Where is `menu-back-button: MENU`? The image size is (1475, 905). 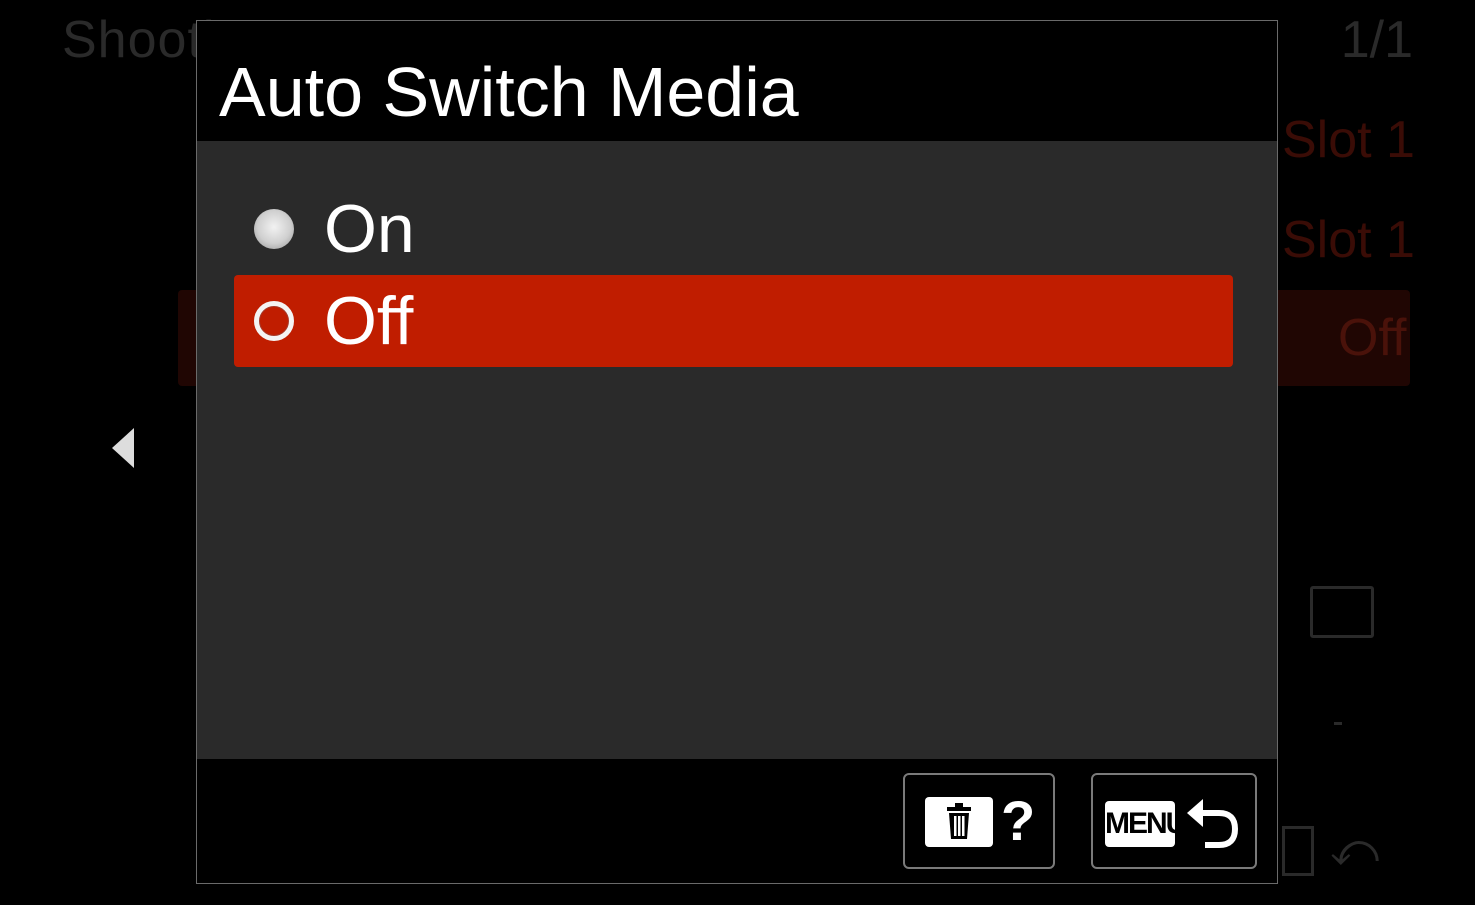
menu-back-button: MENU is located at coordinates (1174, 821).